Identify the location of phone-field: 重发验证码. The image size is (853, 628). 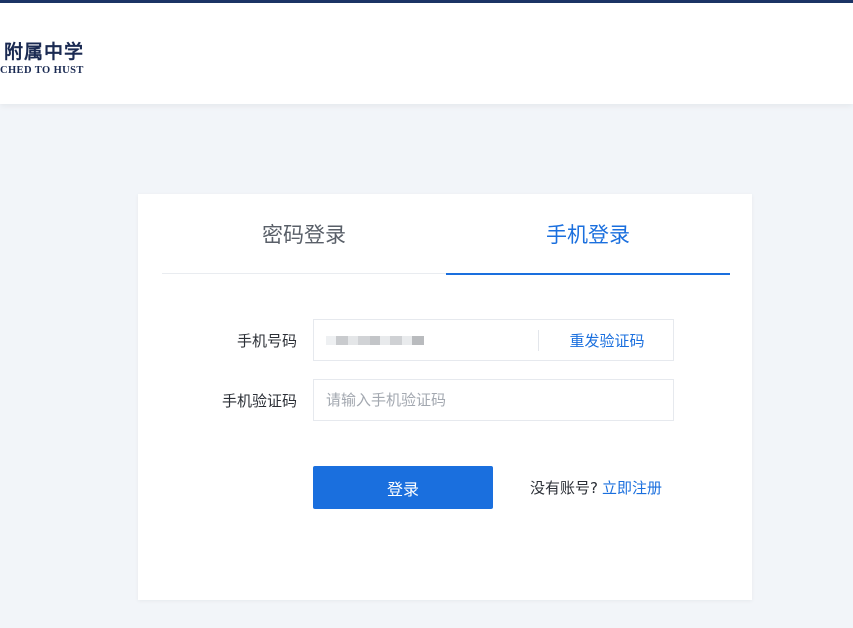
(493, 340).